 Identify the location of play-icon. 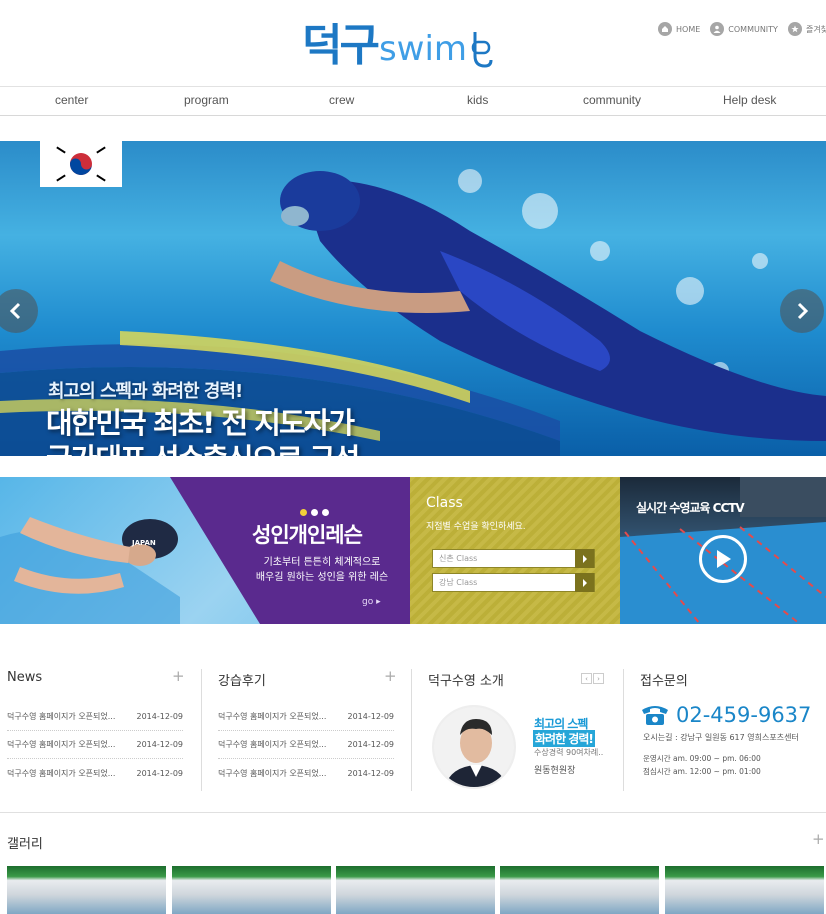
(724, 559).